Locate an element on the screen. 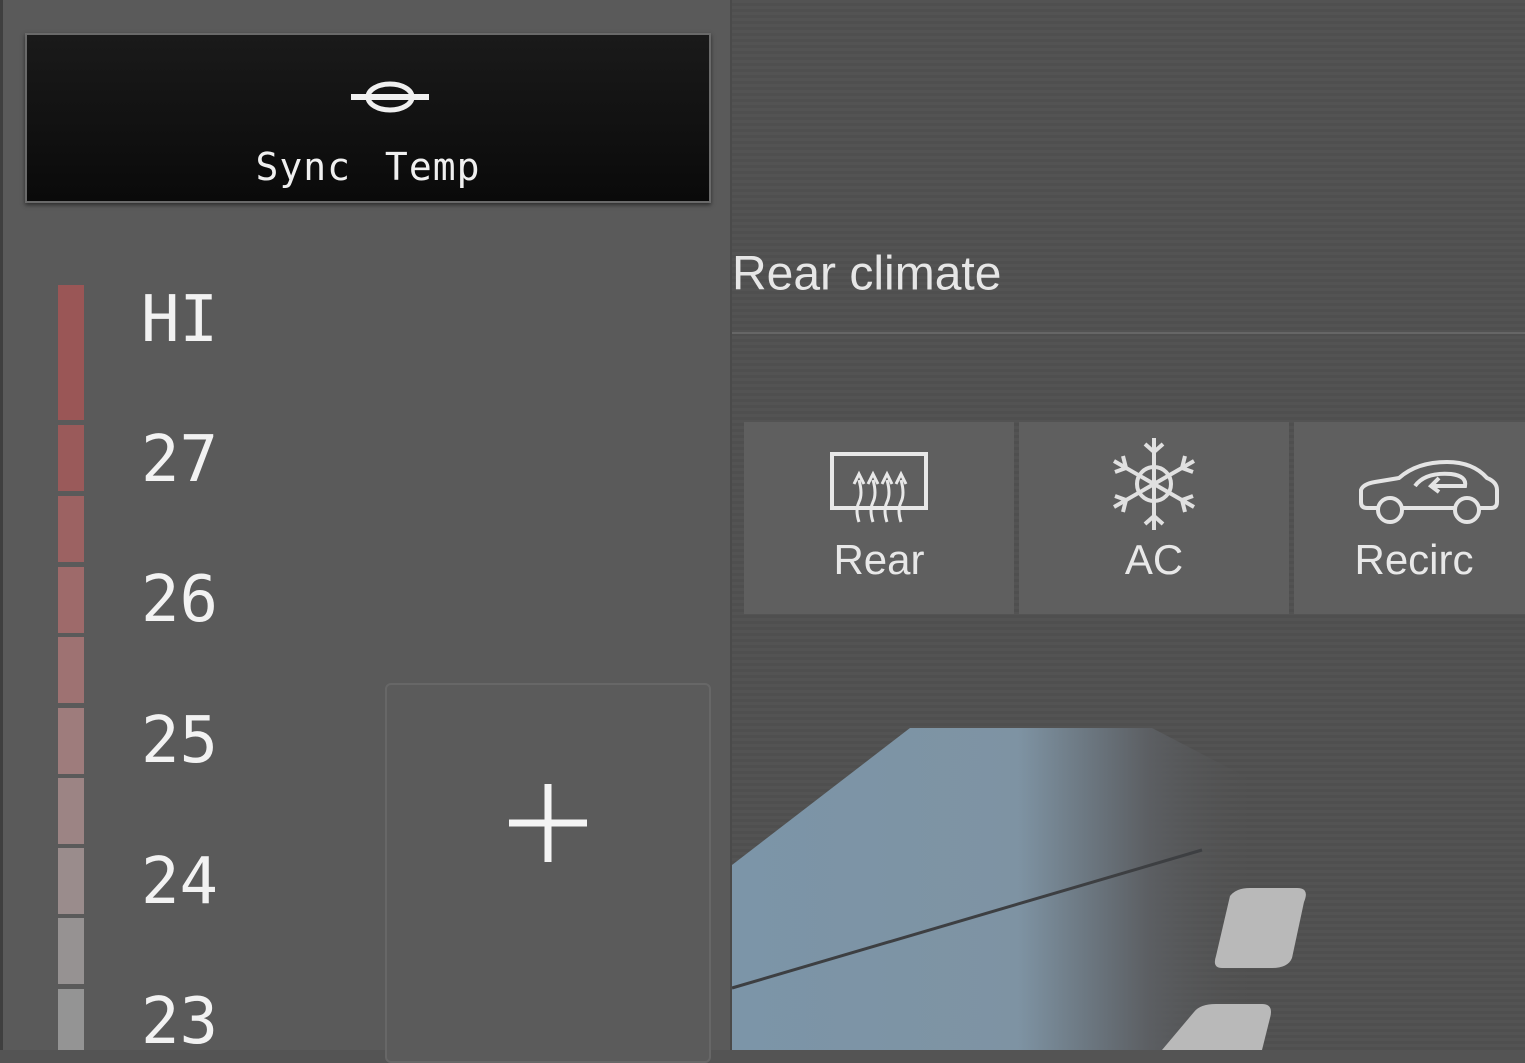 Image resolution: width=1525 pixels, height=1063 pixels. rear-defrost-button: Rear is located at coordinates (879, 518).